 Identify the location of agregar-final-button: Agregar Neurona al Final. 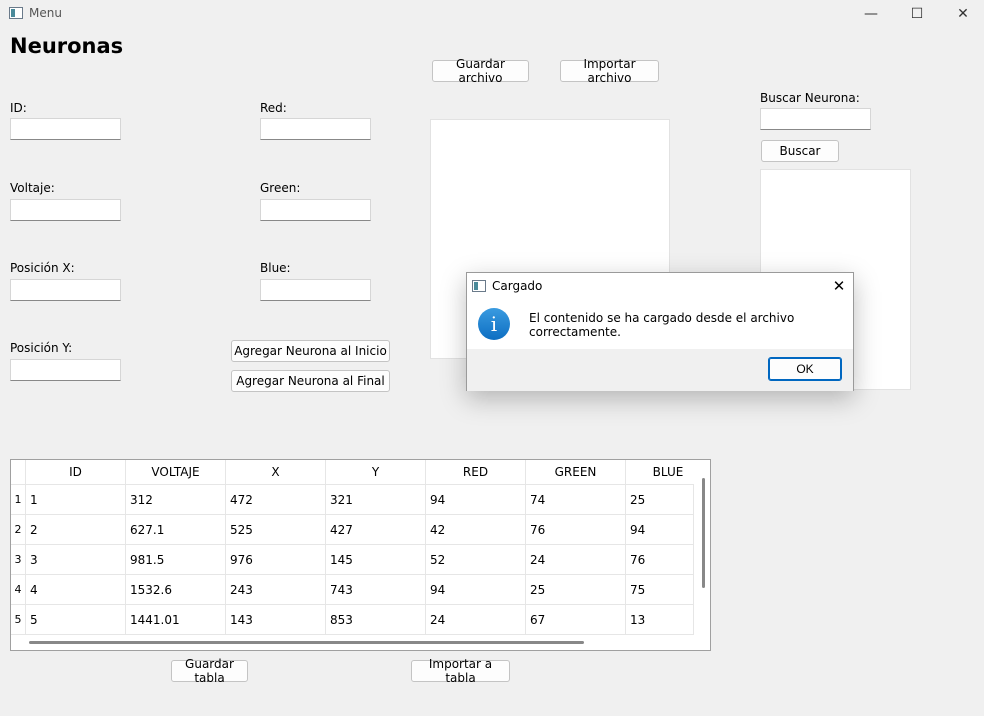
(310, 381).